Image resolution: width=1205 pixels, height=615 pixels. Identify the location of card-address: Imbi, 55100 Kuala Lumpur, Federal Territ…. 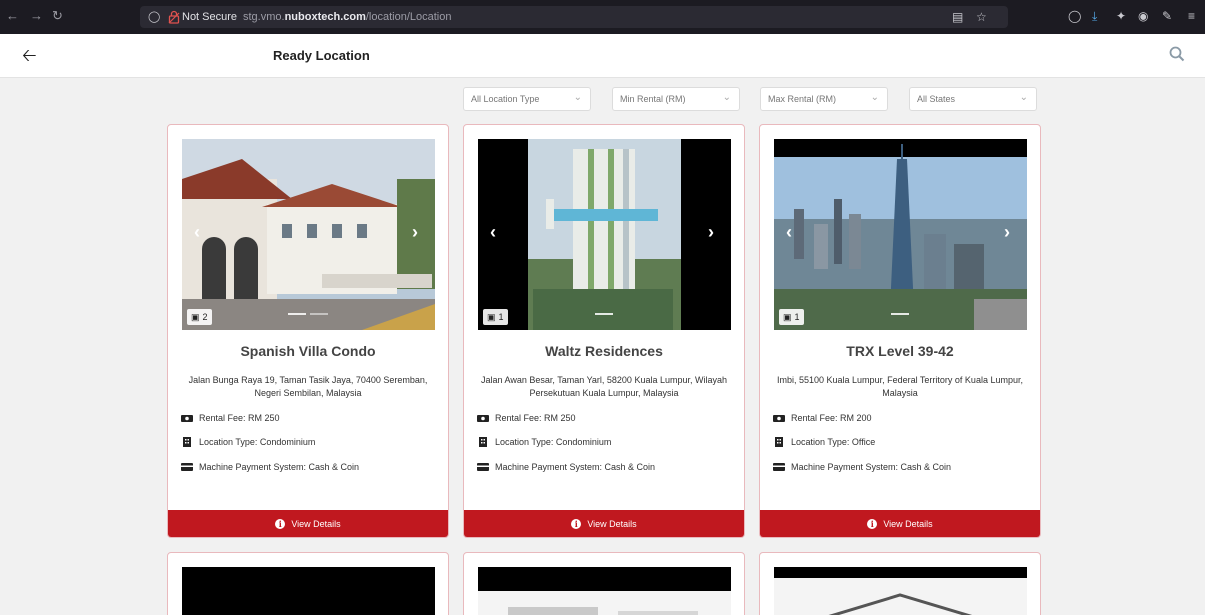
(900, 386).